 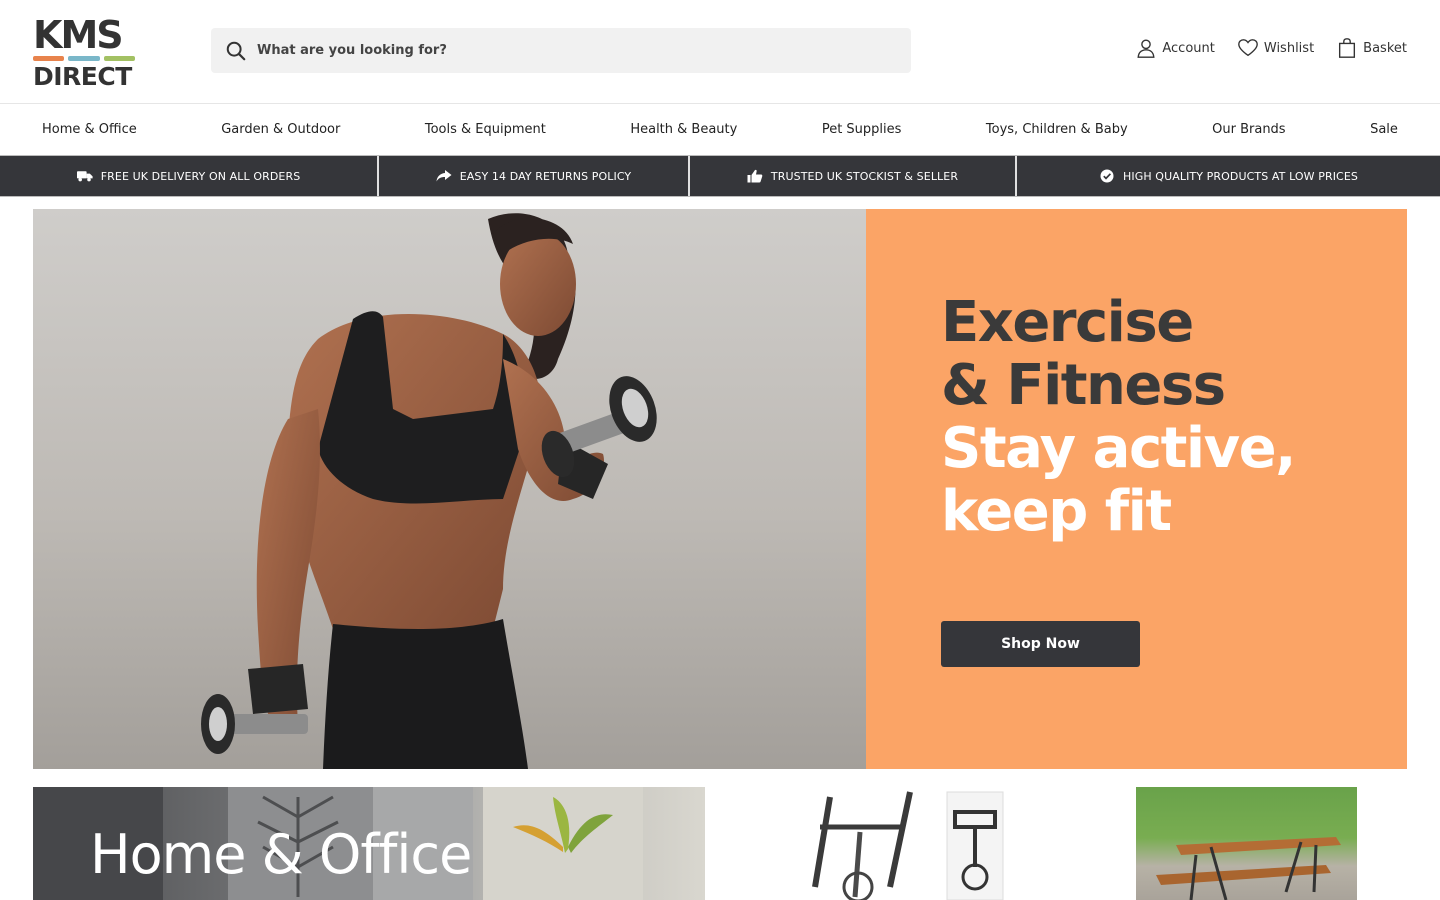 I want to click on home-office-tile-title: Home & Office, so click(x=281, y=854).